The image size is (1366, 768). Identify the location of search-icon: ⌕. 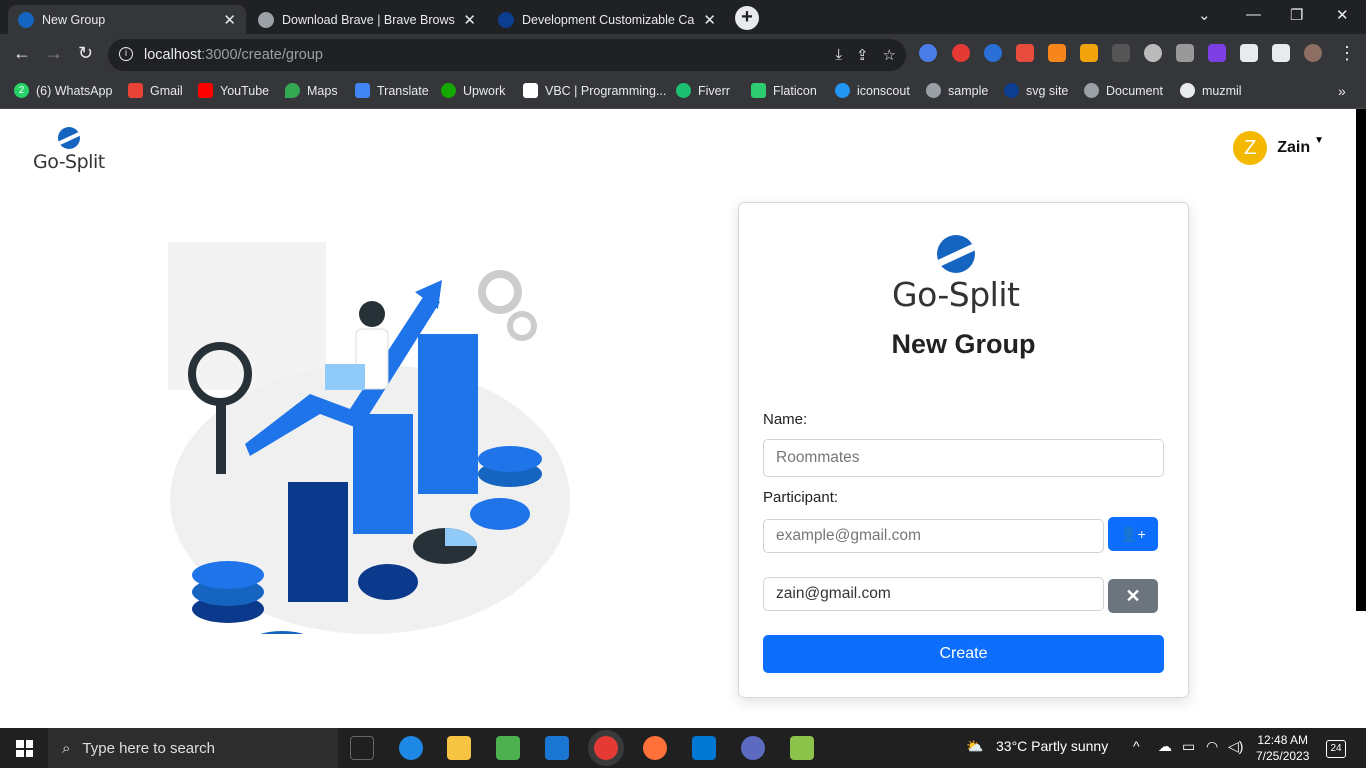
(66, 748).